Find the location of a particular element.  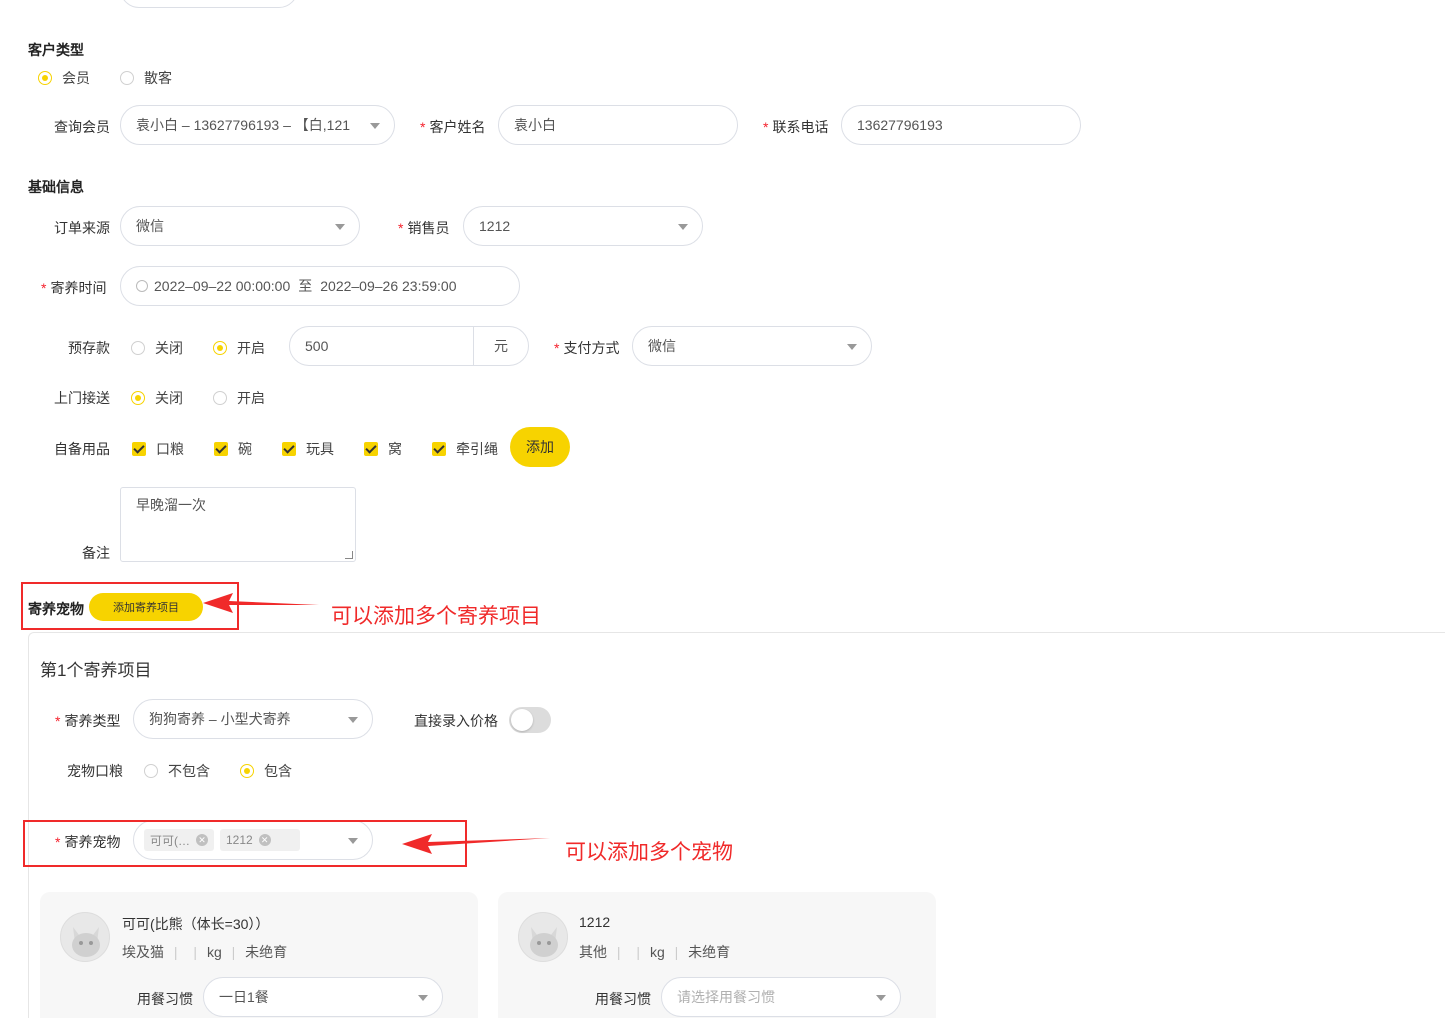

member-search-select: 袁小白 – 13627796193 – 【白,121 is located at coordinates (257, 125).